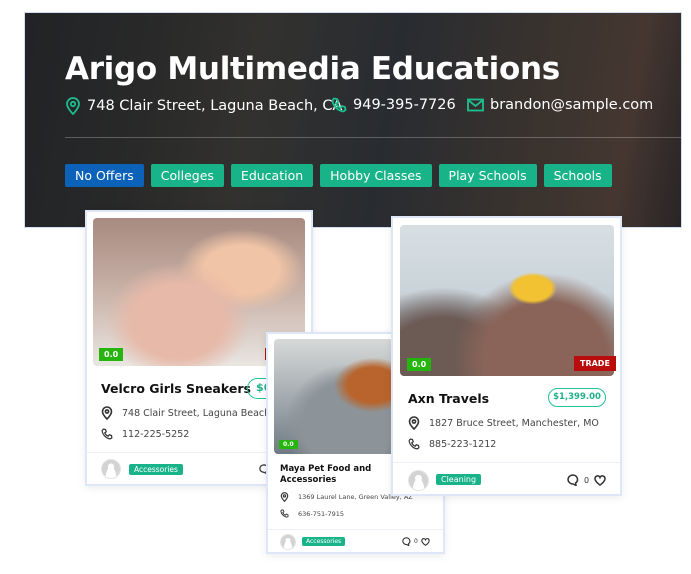 This screenshot has width=691, height=574. I want to click on listing-phone: 636-751-7915, so click(312, 513).